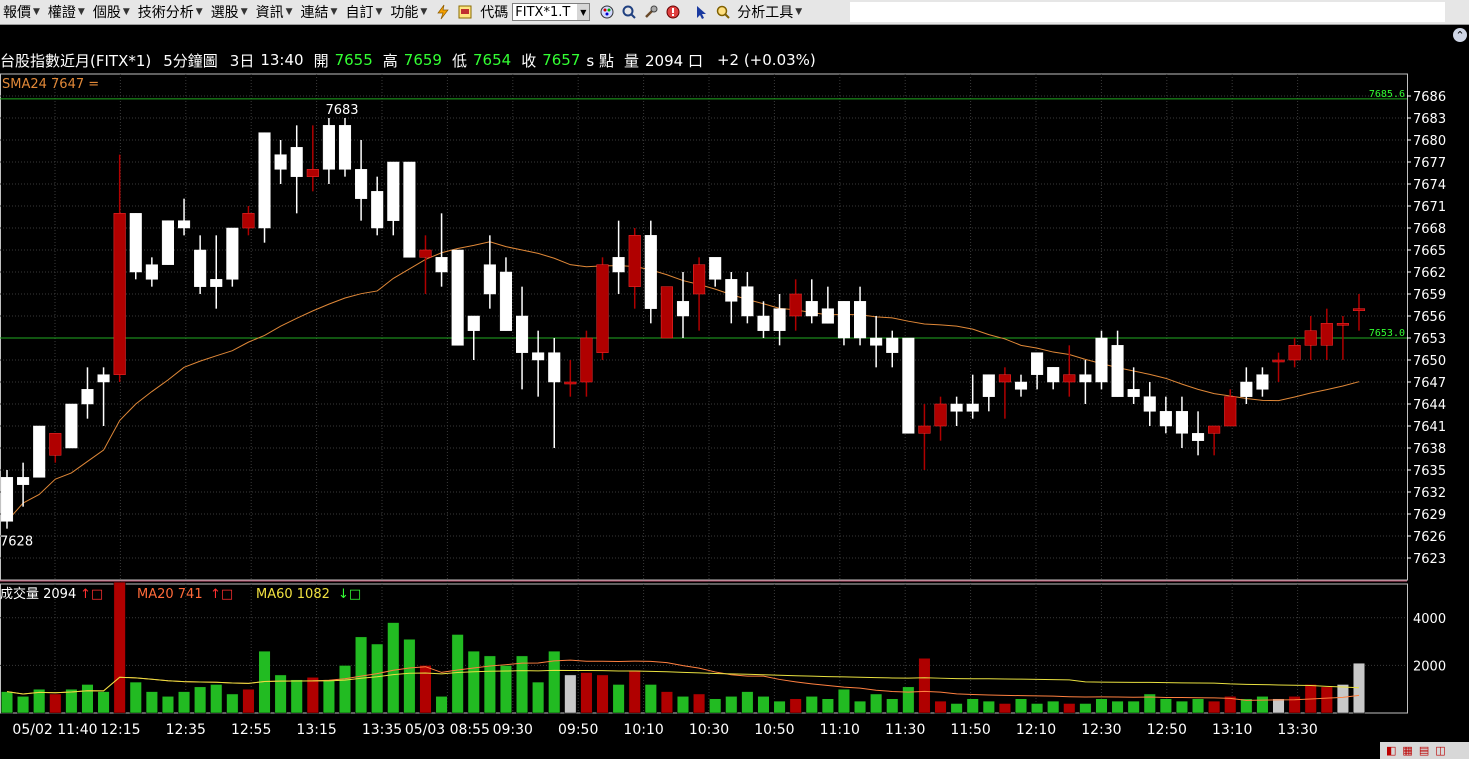 The height and width of the screenshot is (759, 1469). Describe the element at coordinates (67, 12) in the screenshot. I see `menu-warrant: 權證 ▼` at that location.